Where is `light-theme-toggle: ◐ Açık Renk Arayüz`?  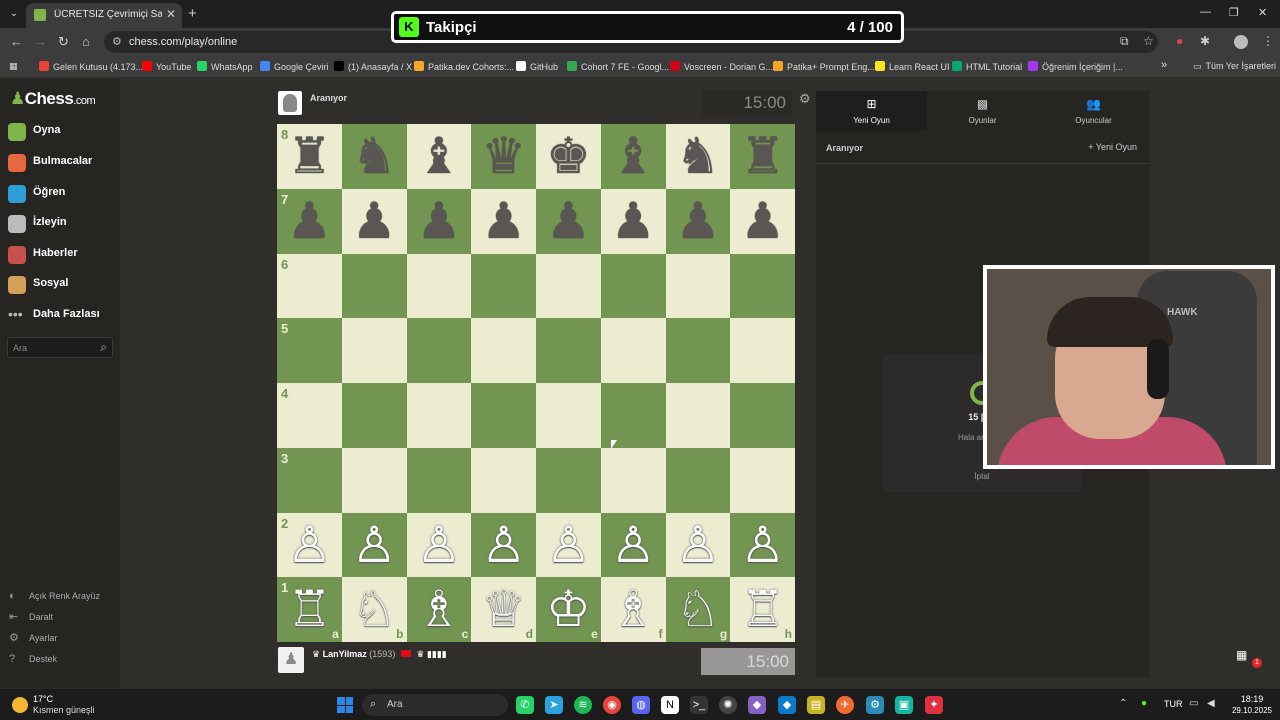
light-theme-toggle: ◐ Açık Renk Arayüz is located at coordinates (64, 597).